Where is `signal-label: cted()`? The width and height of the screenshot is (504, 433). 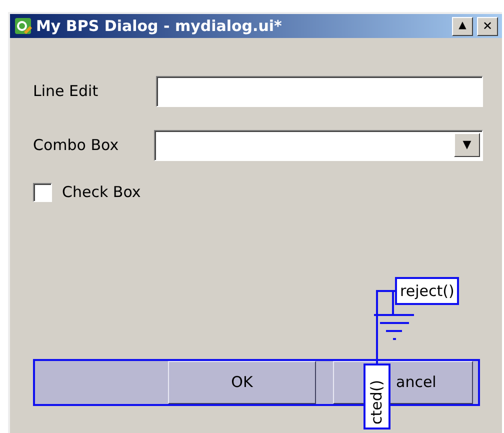
signal-label: cted() is located at coordinates (377, 397).